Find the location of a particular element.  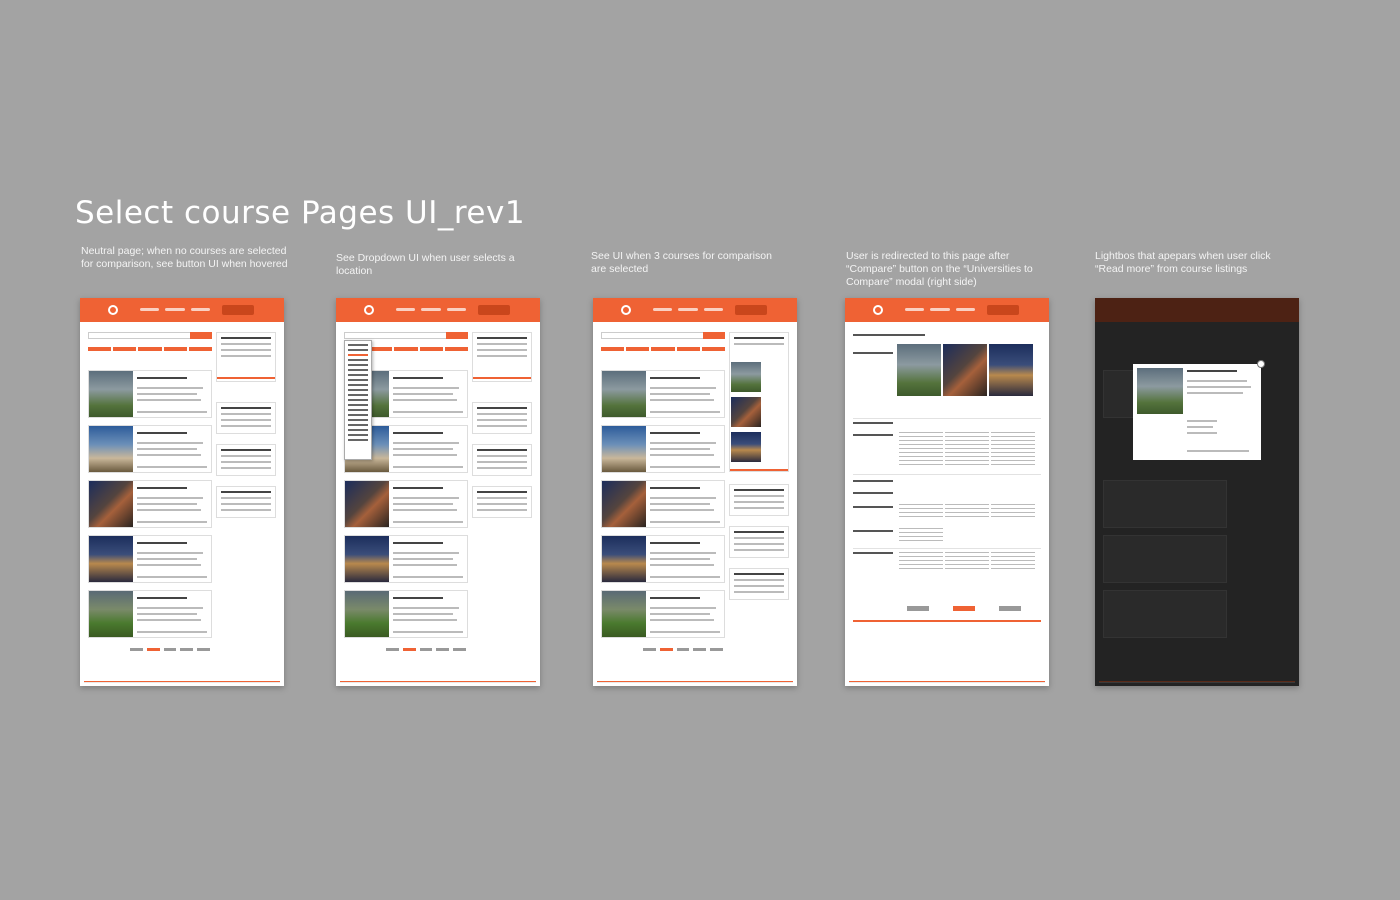

table-bottom-border is located at coordinates (947, 621).